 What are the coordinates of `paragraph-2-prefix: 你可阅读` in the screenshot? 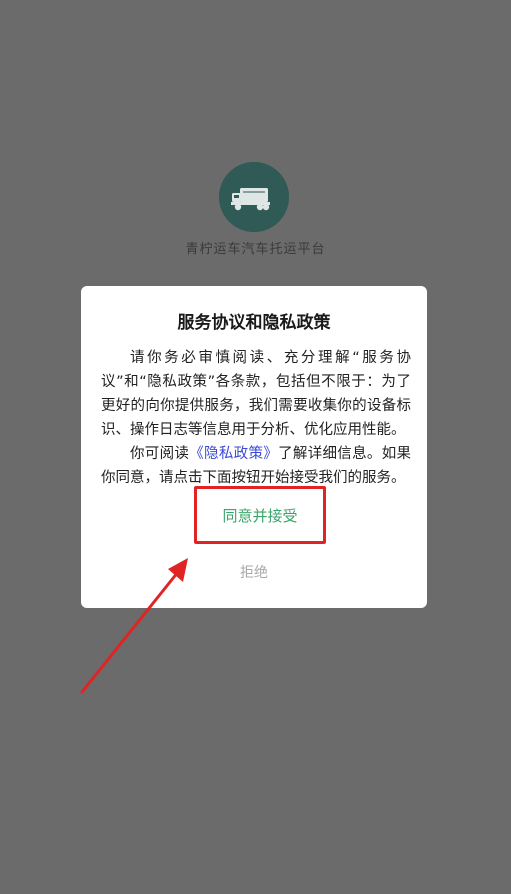 It's located at (160, 454).